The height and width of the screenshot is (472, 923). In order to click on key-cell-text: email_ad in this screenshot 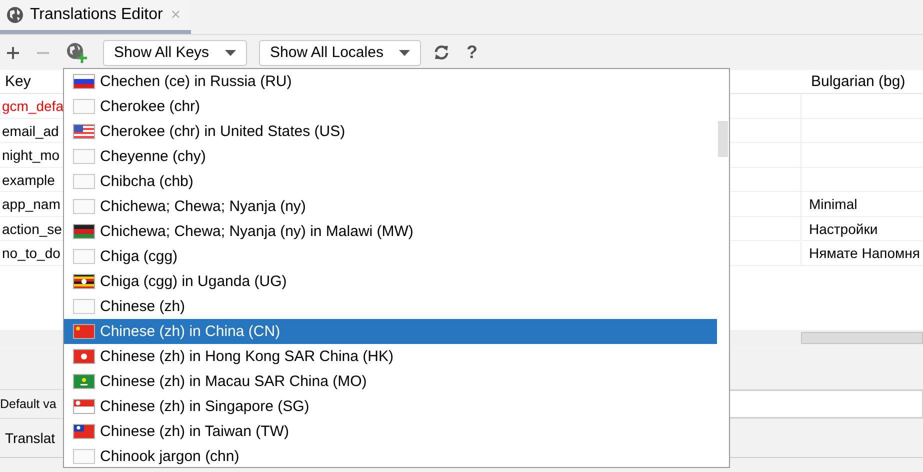, I will do `click(30, 131)`.